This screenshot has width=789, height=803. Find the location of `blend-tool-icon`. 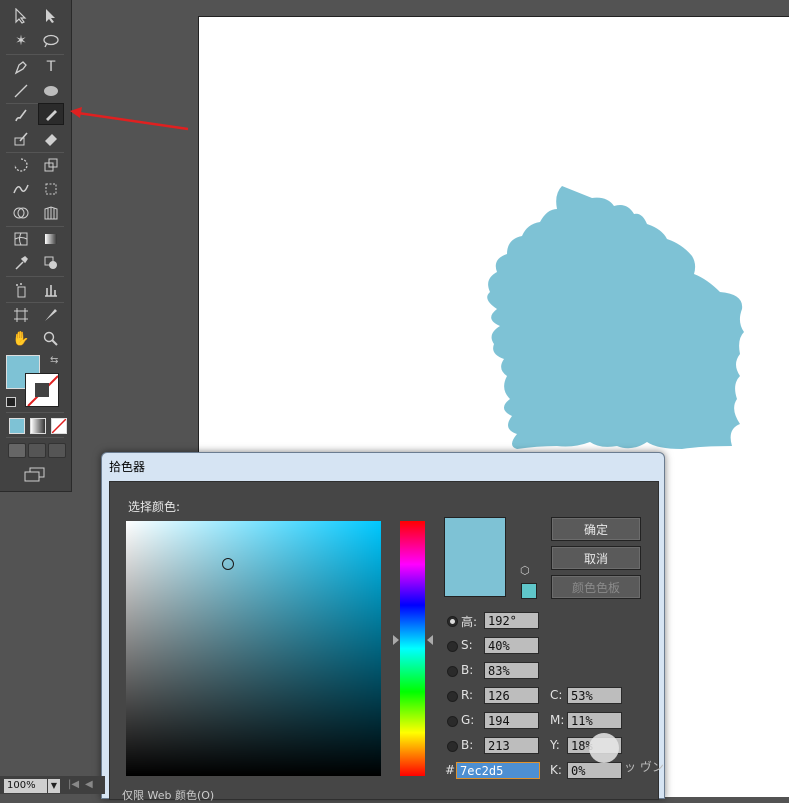

blend-tool-icon is located at coordinates (51, 263).